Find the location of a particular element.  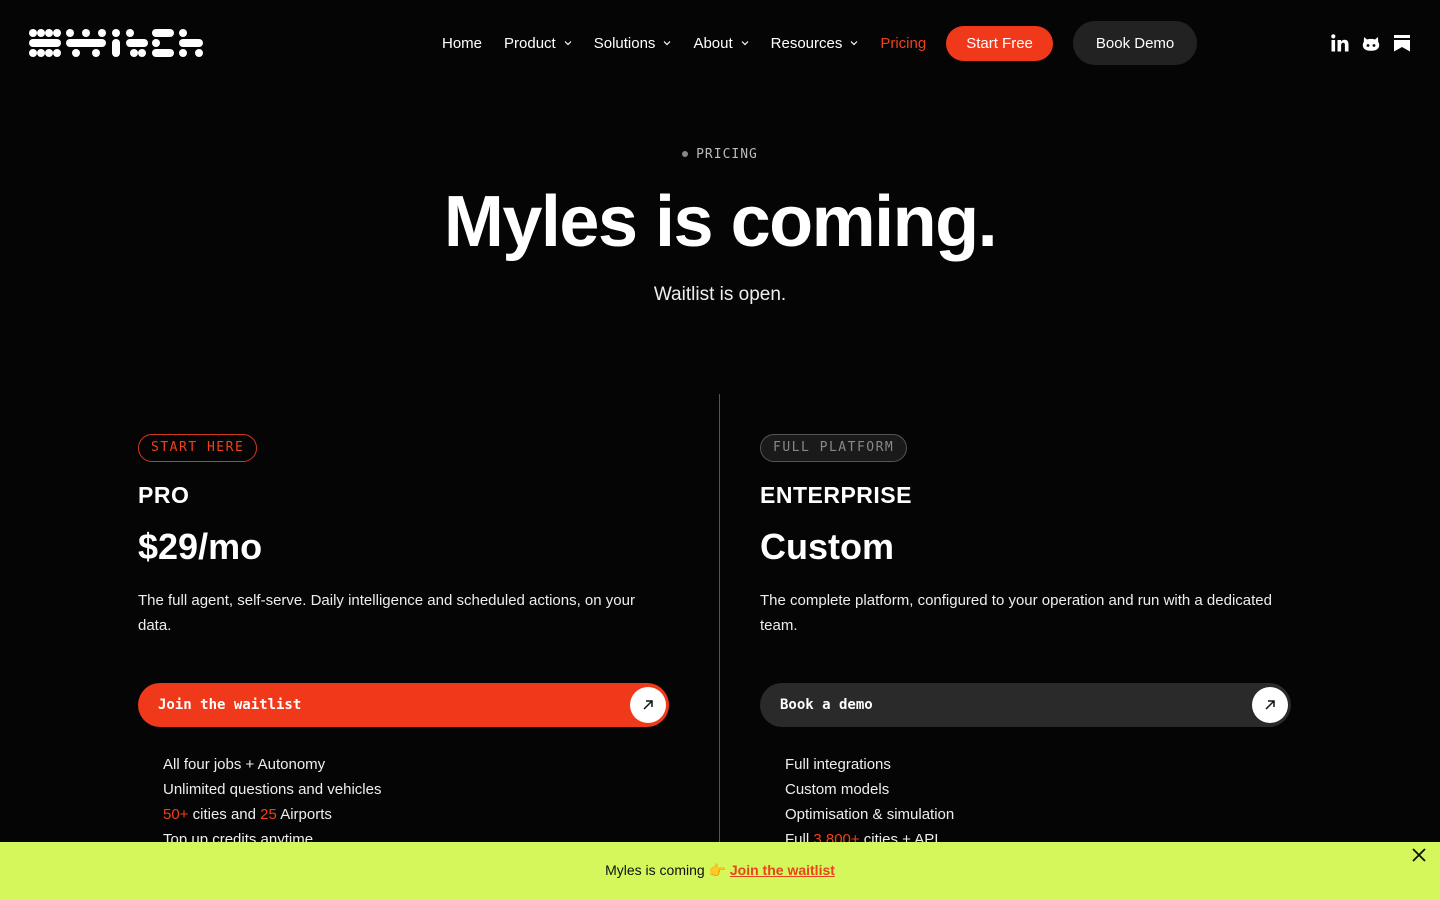

nav-resources: Resources is located at coordinates (815, 43).